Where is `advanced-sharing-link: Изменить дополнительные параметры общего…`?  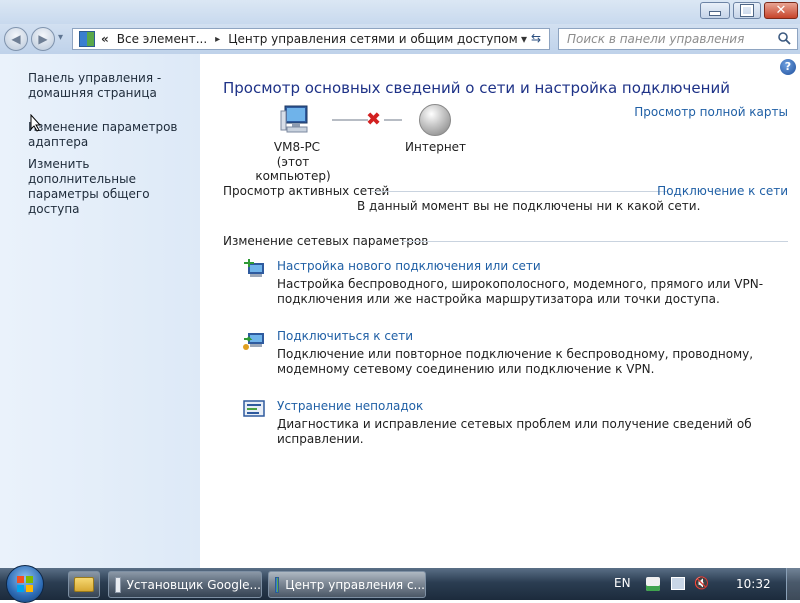 advanced-sharing-link: Изменить дополнительные параметры общего… is located at coordinates (110, 187).